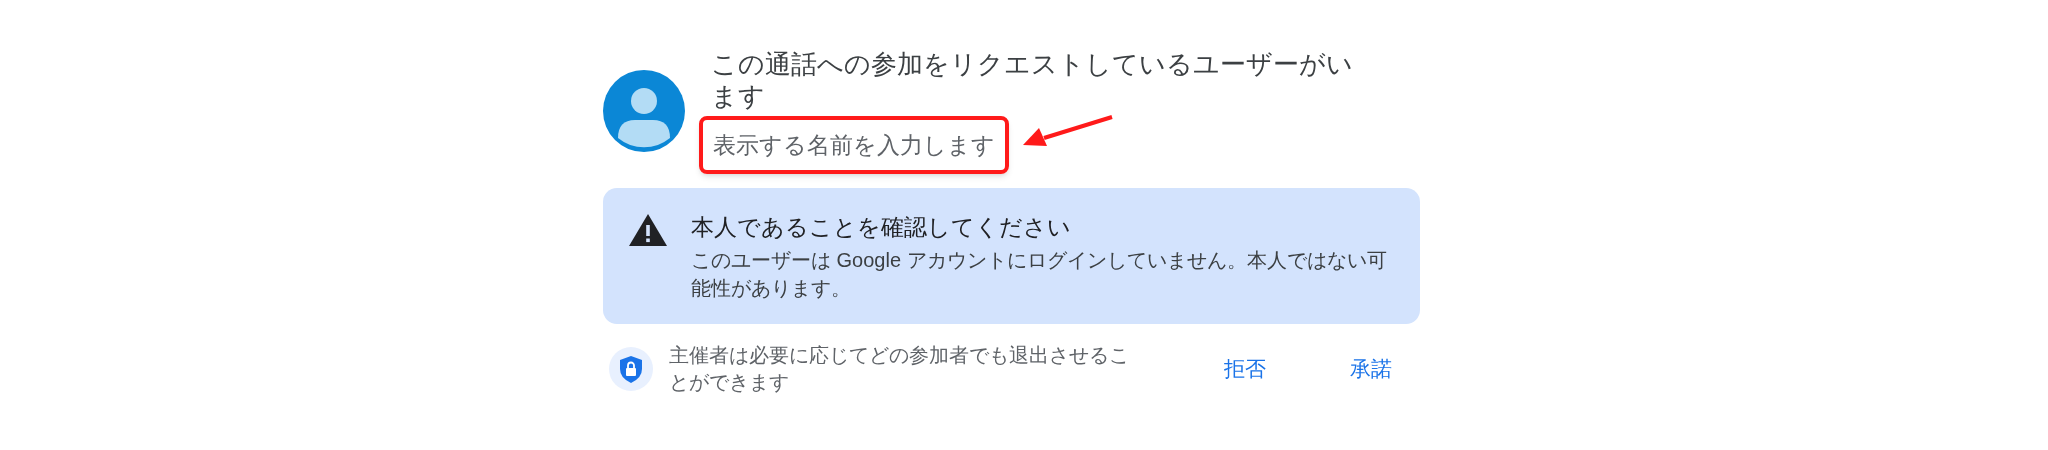 The image size is (2048, 450). I want to click on avatar-icon, so click(644, 111).